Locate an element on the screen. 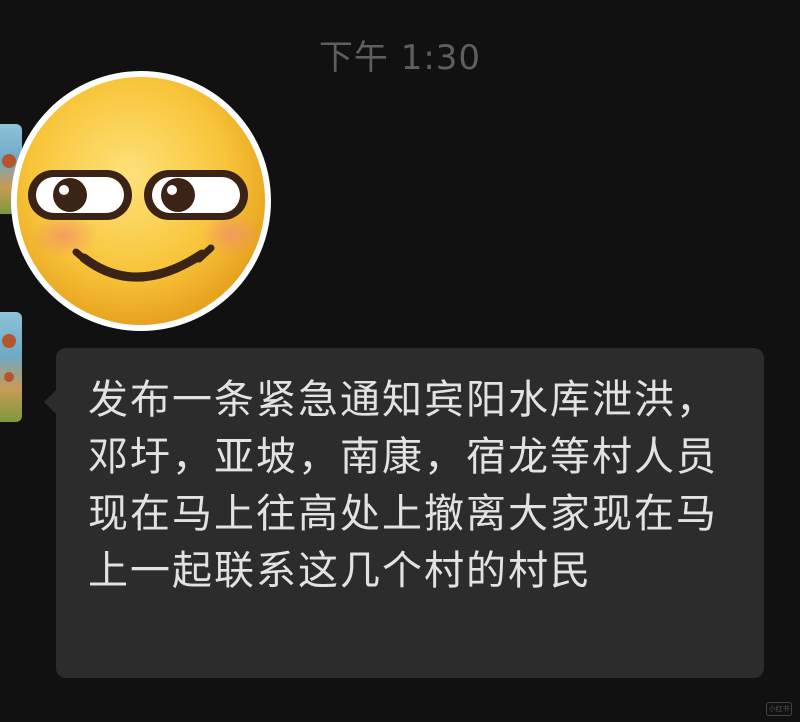 Image resolution: width=800 pixels, height=722 pixels. emoji-left-eye is located at coordinates (80, 195).